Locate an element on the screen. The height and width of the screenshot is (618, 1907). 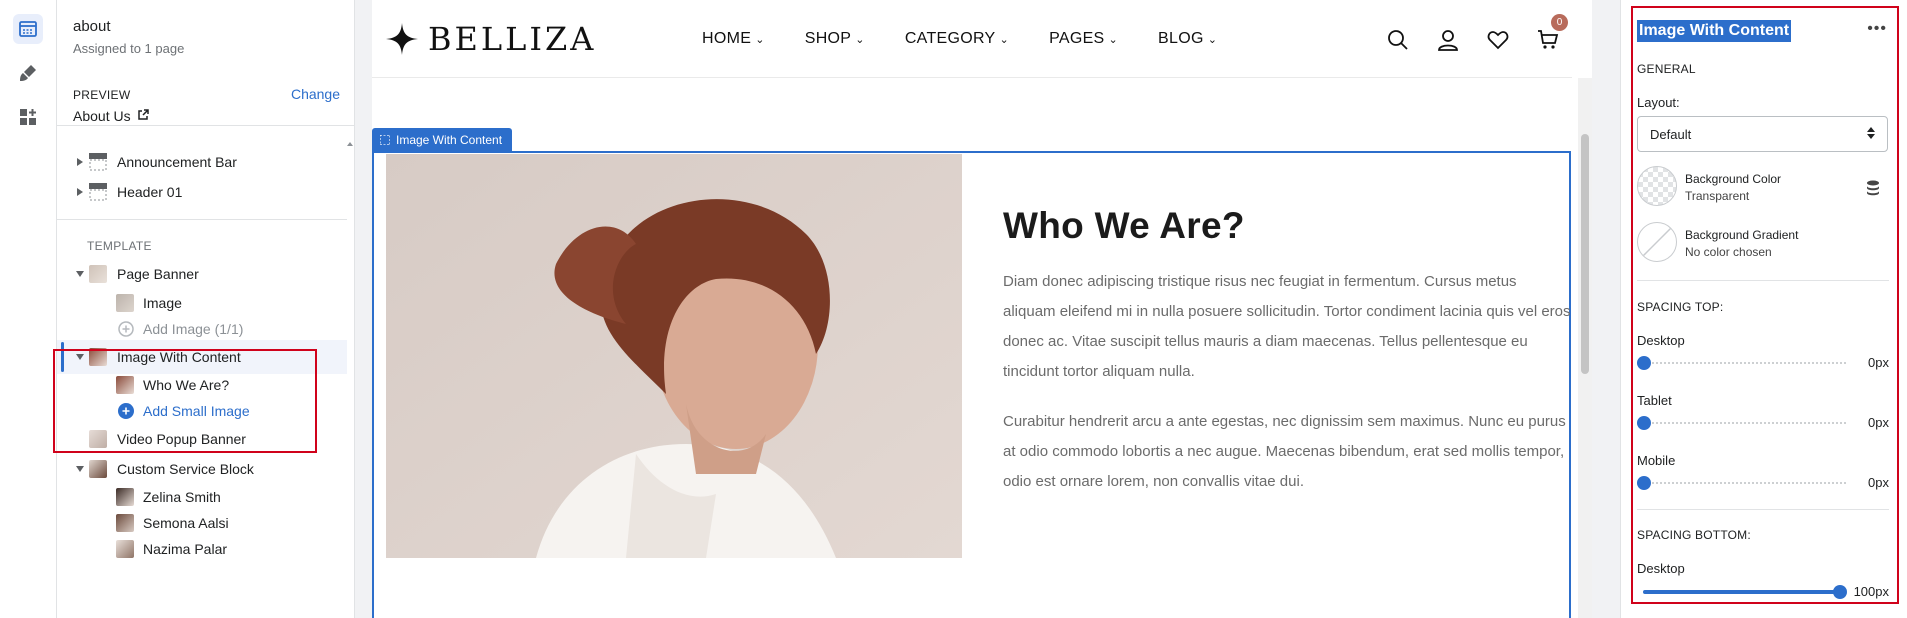
spacing-top-desktop-slider: 0px is located at coordinates (1763, 363).